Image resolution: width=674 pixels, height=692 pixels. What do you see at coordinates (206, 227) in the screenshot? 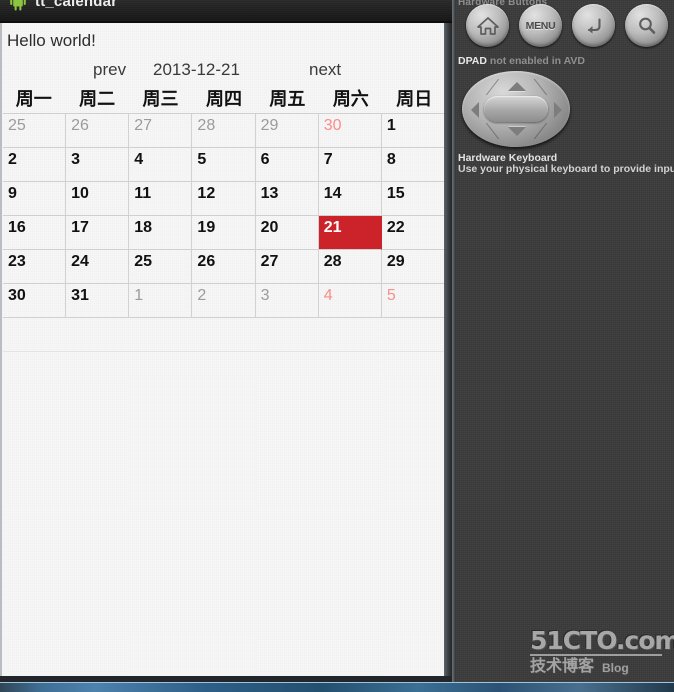
I see `calendar-day-number: 19` at bounding box center [206, 227].